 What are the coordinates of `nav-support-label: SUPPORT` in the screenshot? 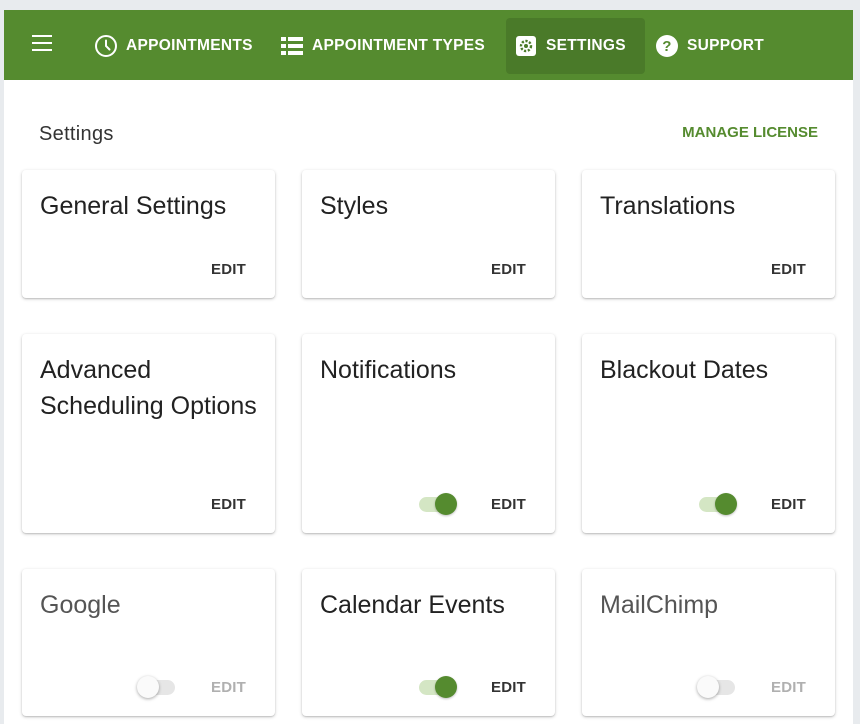 It's located at (726, 45).